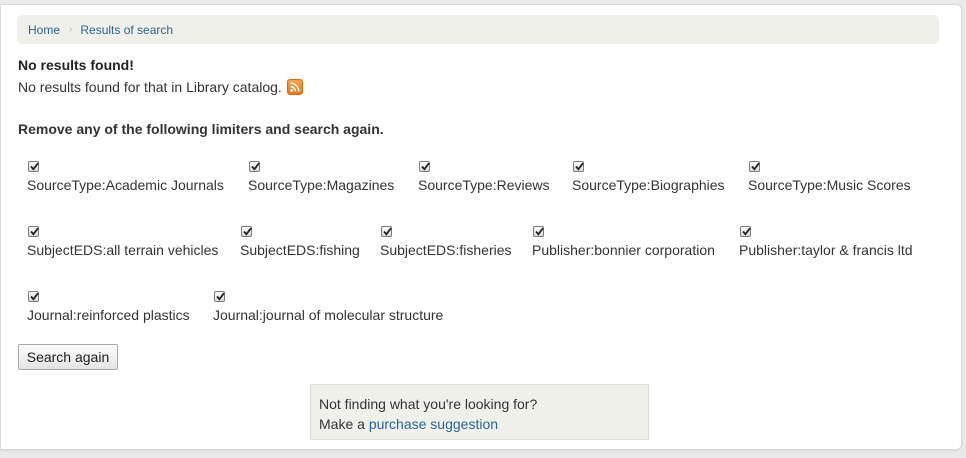 The height and width of the screenshot is (458, 966). I want to click on limiter-item: SubjectEDS:fisheries, so click(446, 242).